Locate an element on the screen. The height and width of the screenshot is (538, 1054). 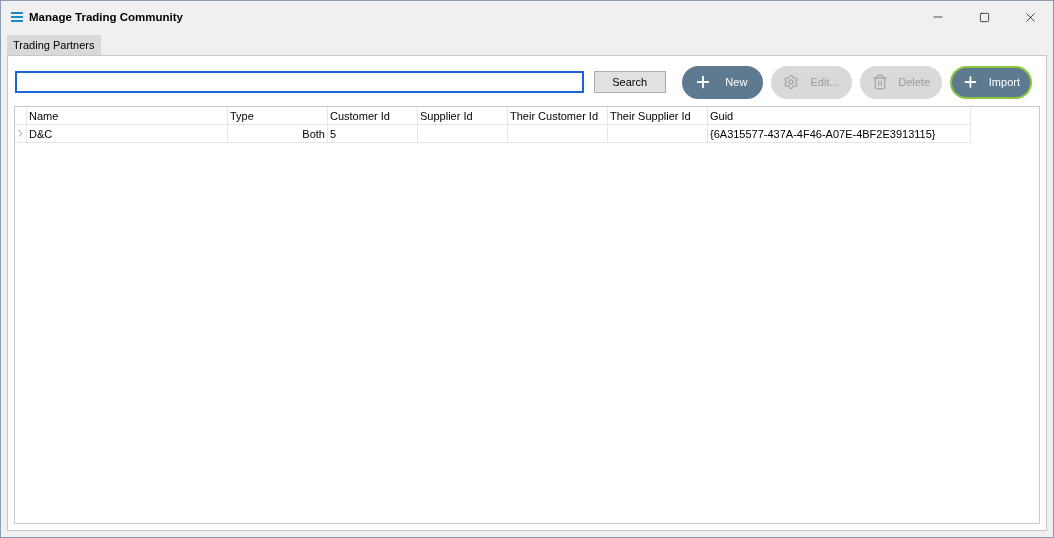
table-cell: Both is located at coordinates (278, 134).